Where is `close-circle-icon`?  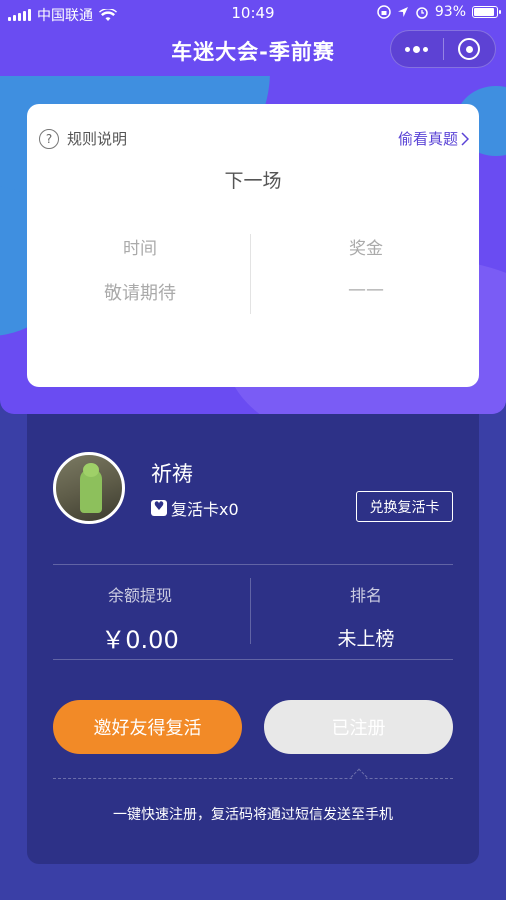
close-circle-icon is located at coordinates (469, 49).